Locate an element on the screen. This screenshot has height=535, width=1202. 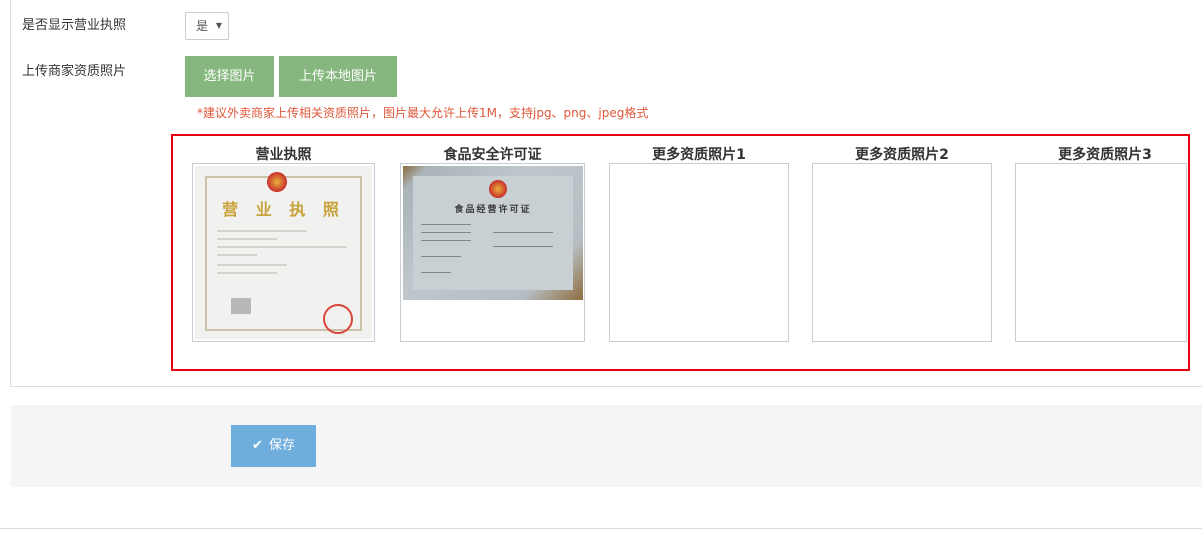
select-image-button: 选择图片 is located at coordinates (229, 76).